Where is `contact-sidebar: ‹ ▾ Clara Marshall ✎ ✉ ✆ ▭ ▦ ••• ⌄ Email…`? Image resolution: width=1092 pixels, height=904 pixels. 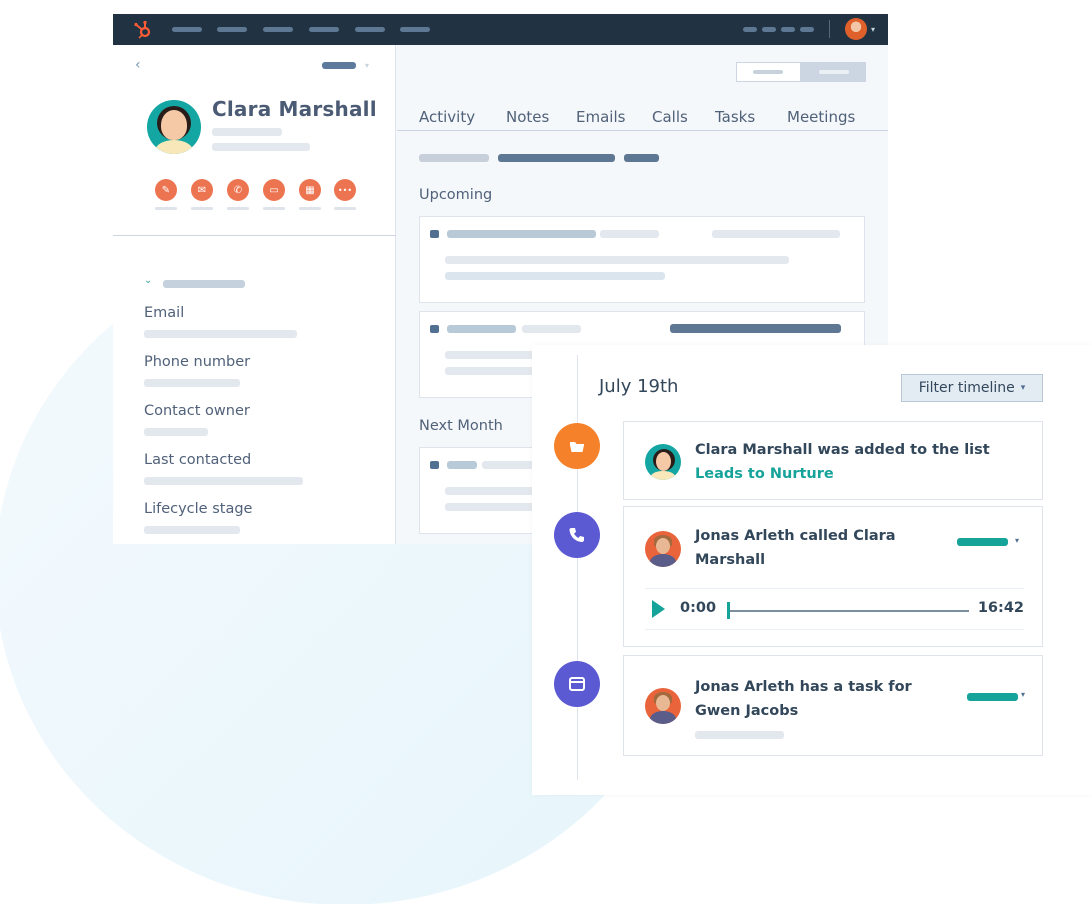
contact-sidebar: ‹ ▾ Clara Marshall ✎ ✉ ✆ ▭ ▦ ••• ⌄ Email… is located at coordinates (254, 294).